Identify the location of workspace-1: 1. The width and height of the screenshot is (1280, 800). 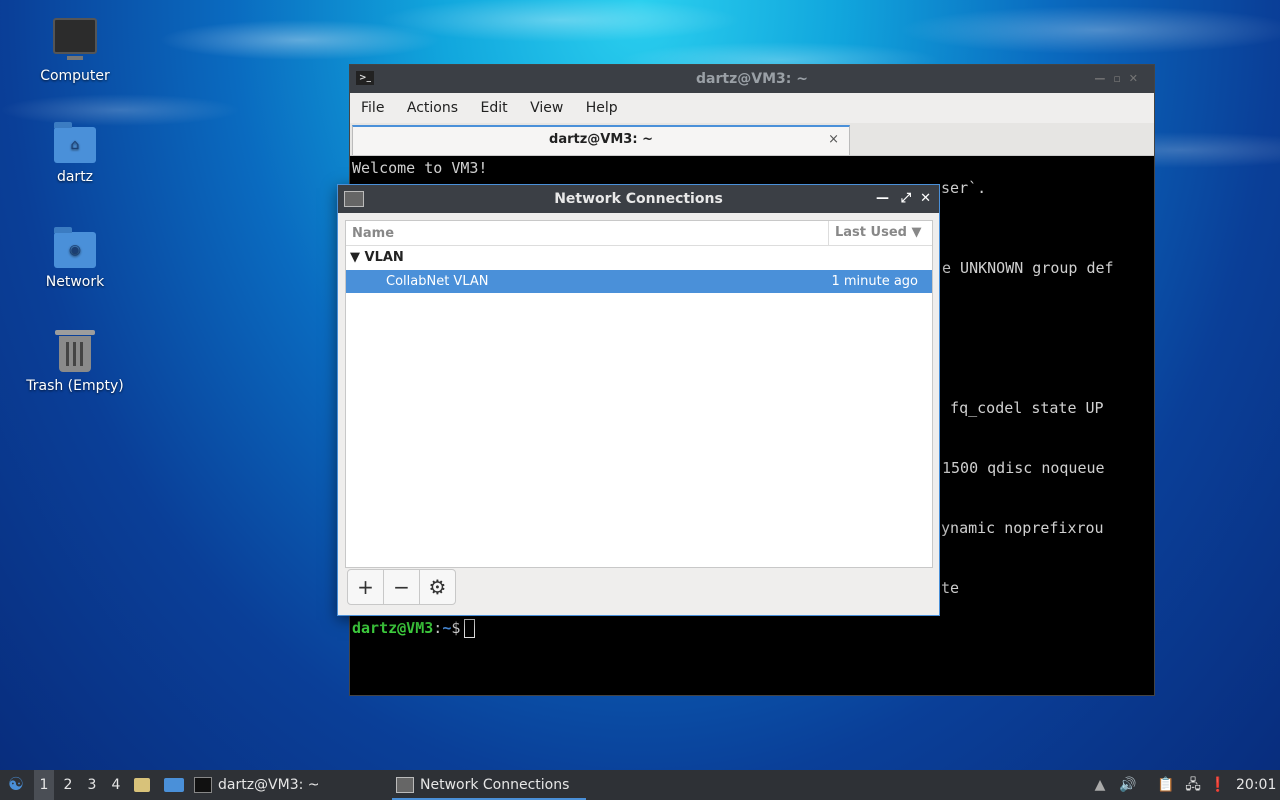
(44, 785).